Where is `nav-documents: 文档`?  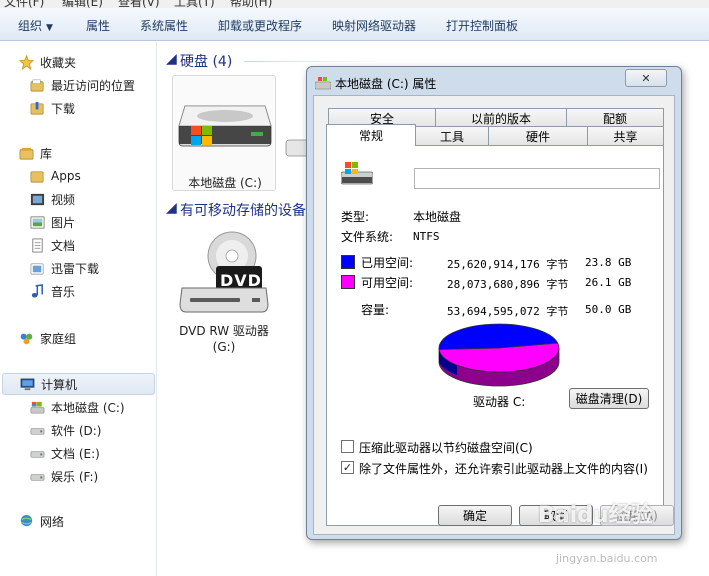
nav-documents: 文档 is located at coordinates (52, 245).